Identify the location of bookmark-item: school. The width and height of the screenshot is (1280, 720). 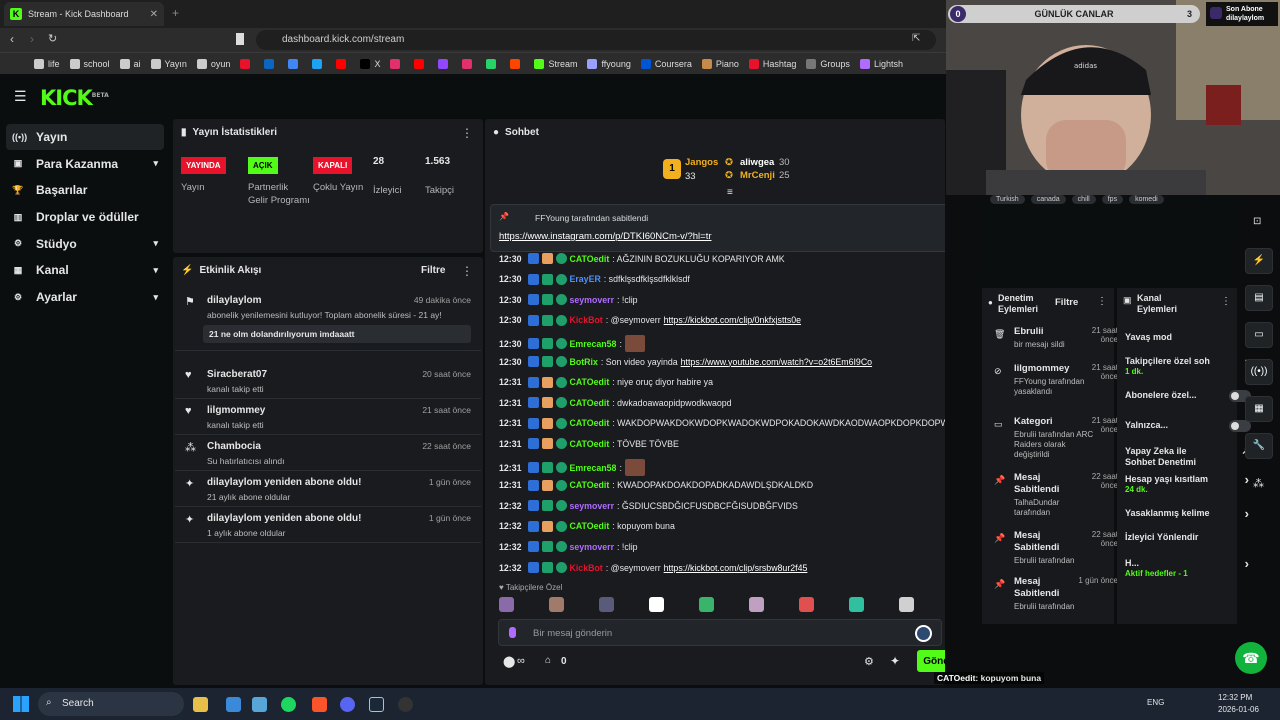
(89, 63).